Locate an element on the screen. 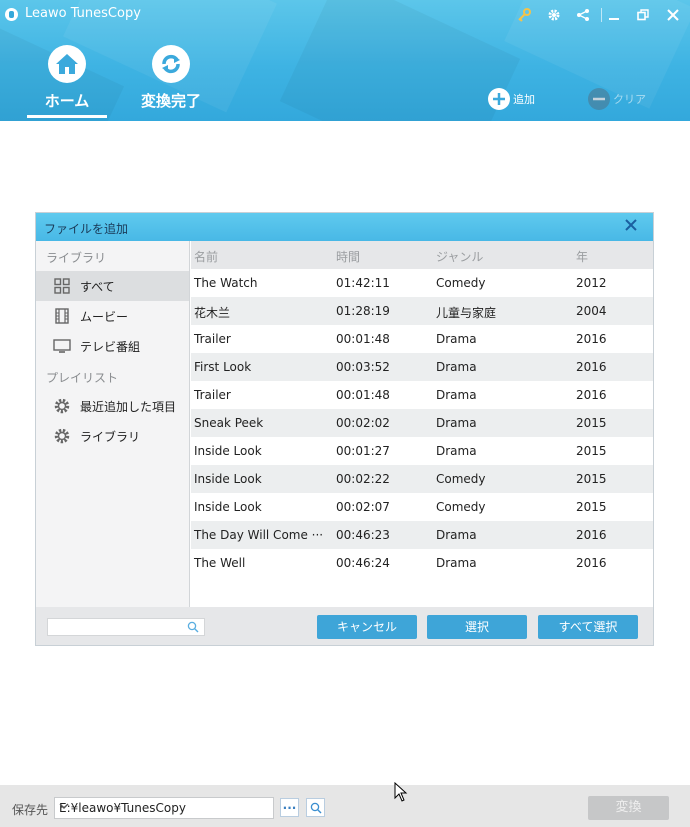 The height and width of the screenshot is (827, 690). open-folder-button is located at coordinates (315, 807).